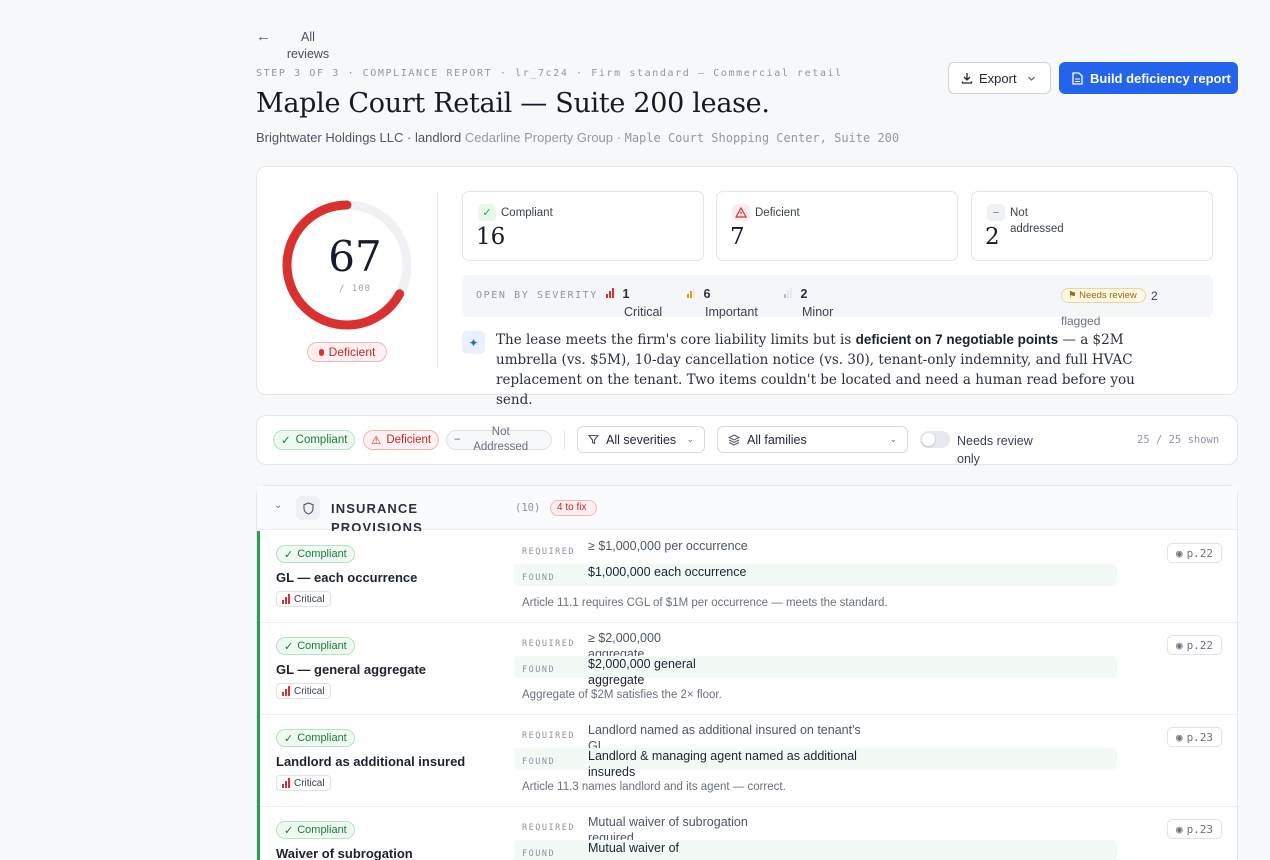  What do you see at coordinates (263, 36) in the screenshot?
I see `arrow-left-icon: ←` at bounding box center [263, 36].